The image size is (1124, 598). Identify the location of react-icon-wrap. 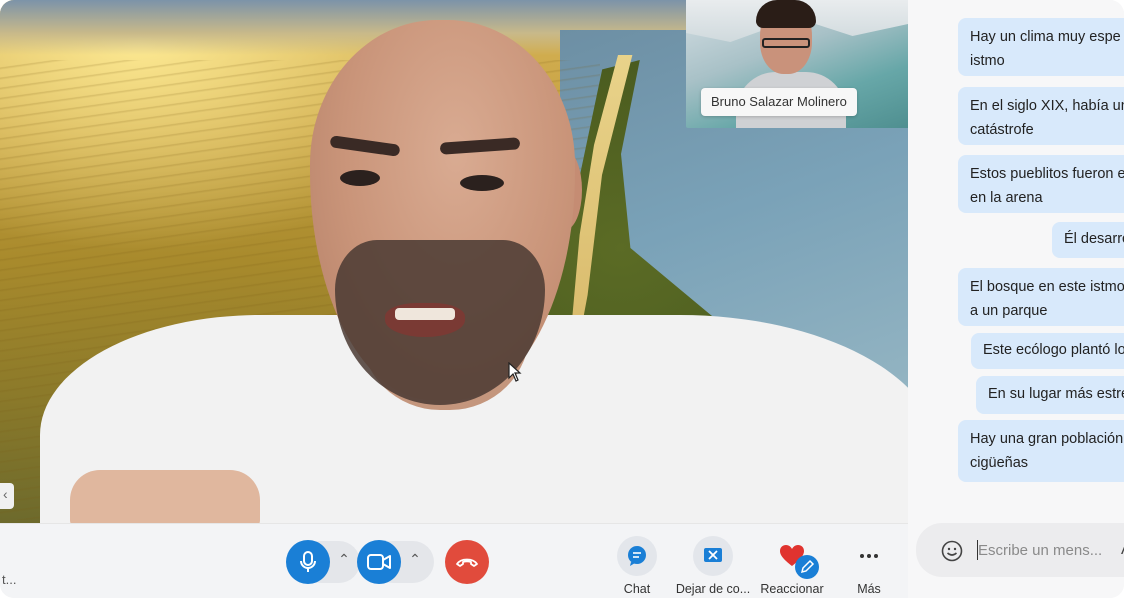
(795, 557).